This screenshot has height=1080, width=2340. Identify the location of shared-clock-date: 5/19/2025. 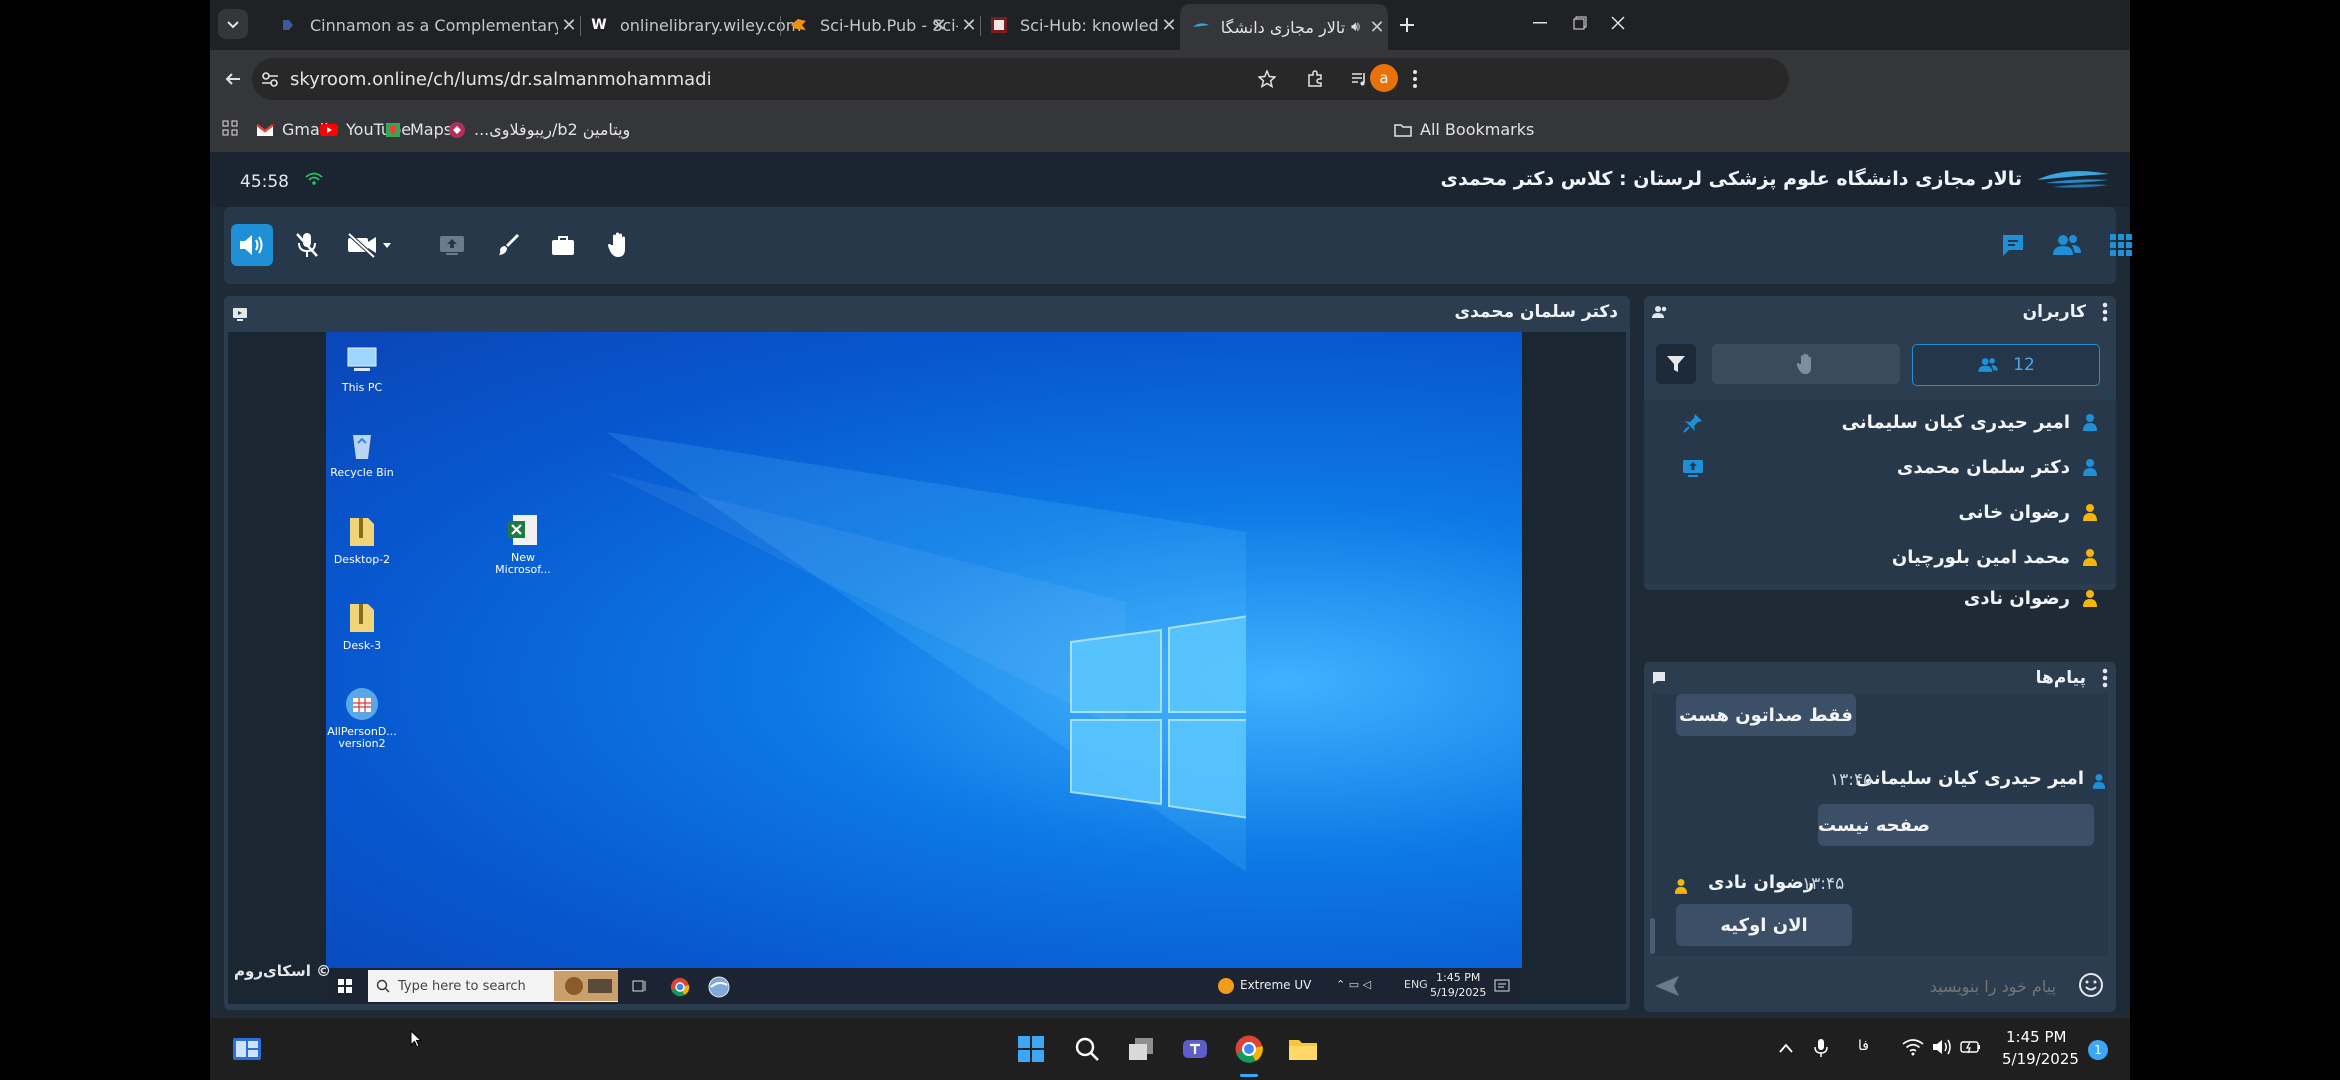
(1458, 992).